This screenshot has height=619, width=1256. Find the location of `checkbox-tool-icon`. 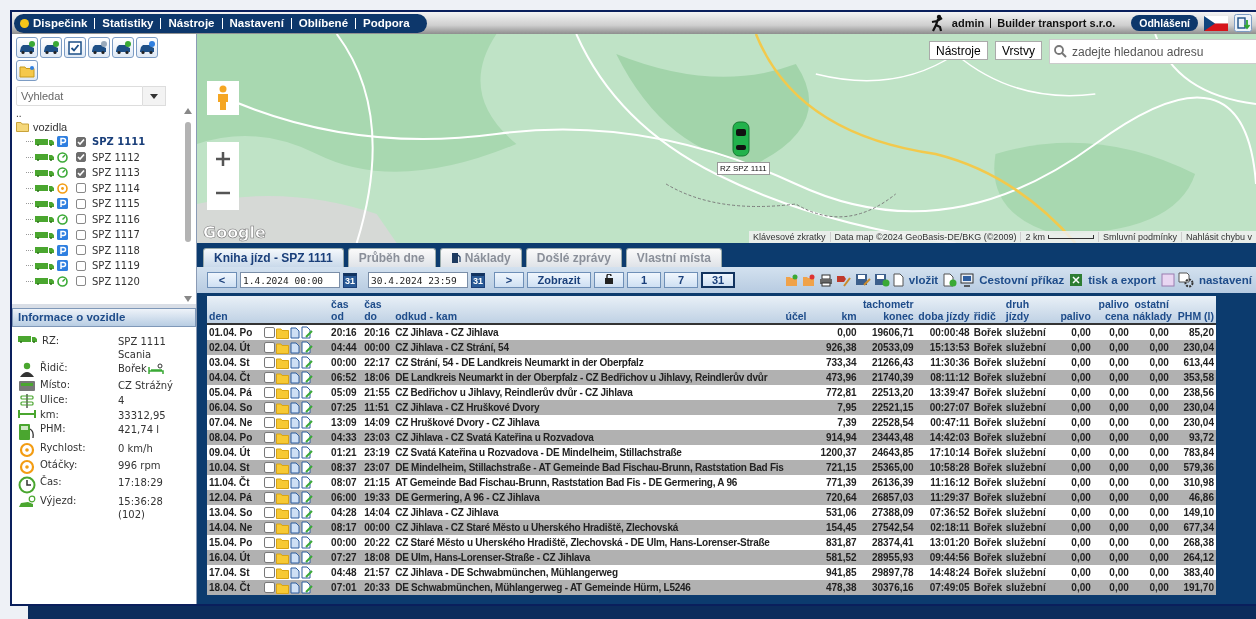

checkbox-tool-icon is located at coordinates (75, 47).